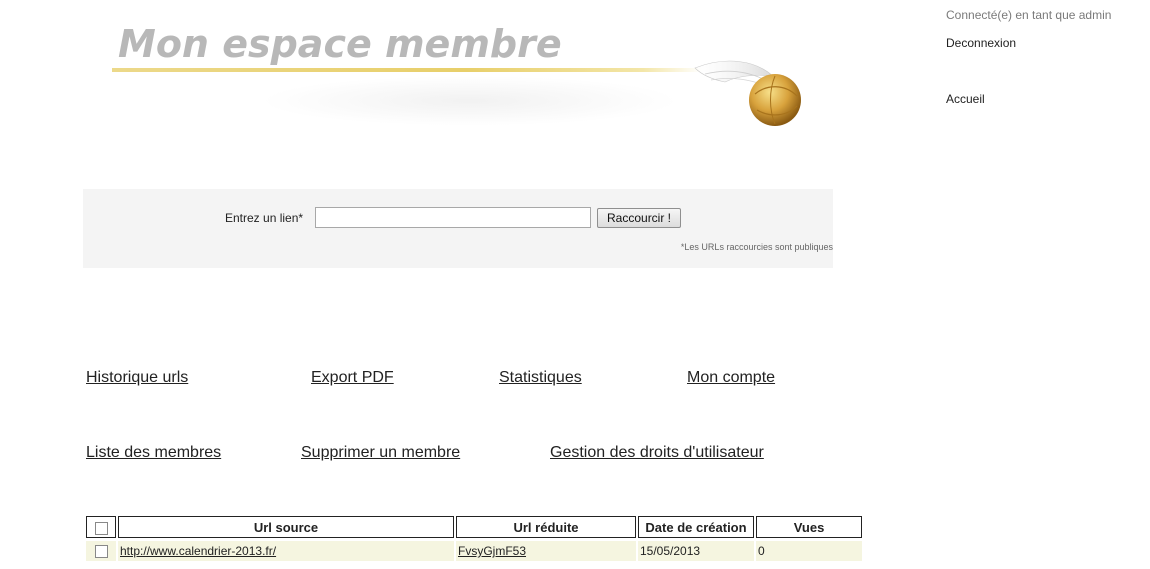 The width and height of the screenshot is (1150, 569). I want to click on column-header-source: Url source, so click(286, 527).